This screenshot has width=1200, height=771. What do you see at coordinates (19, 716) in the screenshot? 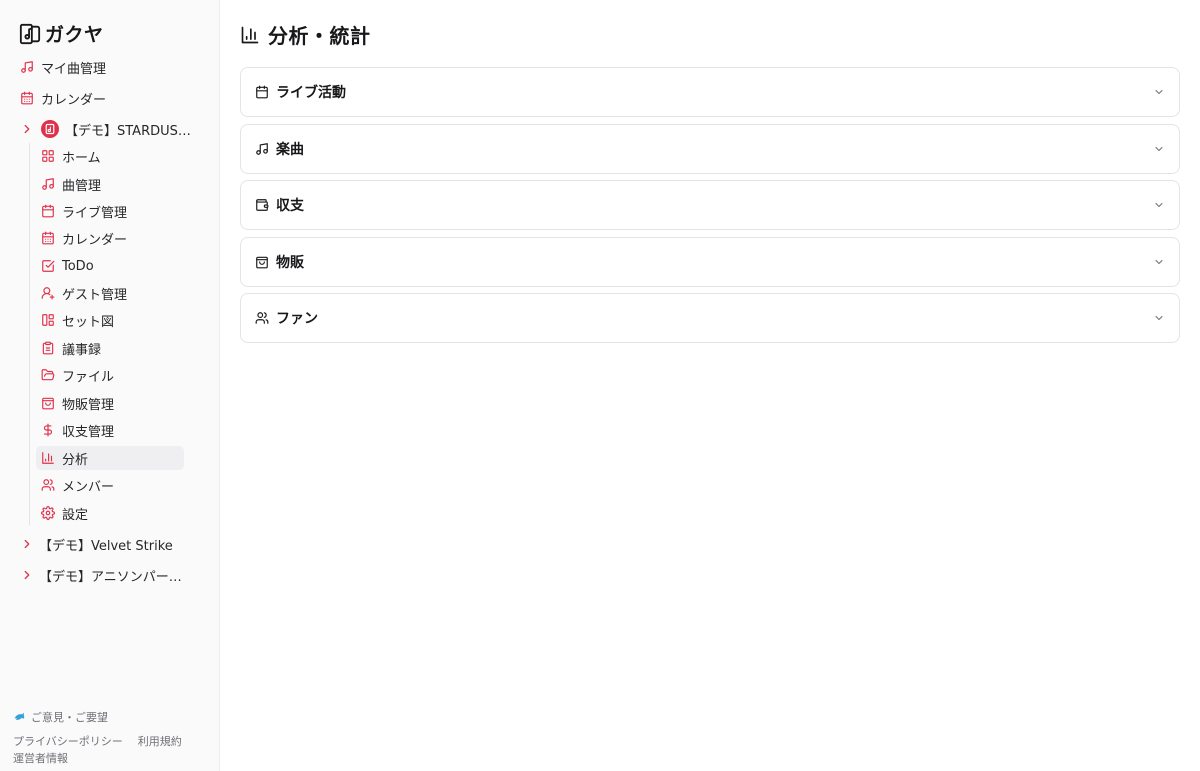
I see `dolphin-icon` at bounding box center [19, 716].